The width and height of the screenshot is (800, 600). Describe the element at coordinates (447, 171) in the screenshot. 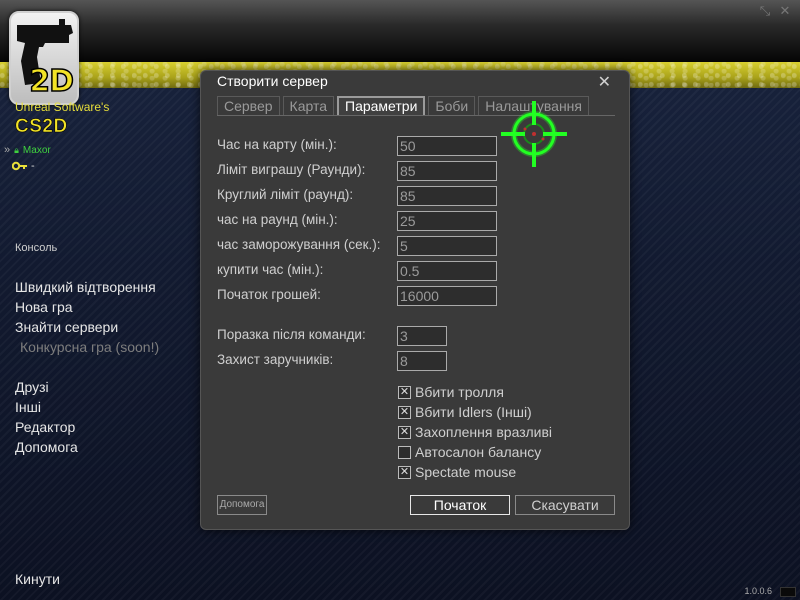

I see `win-limit-input: 85` at that location.